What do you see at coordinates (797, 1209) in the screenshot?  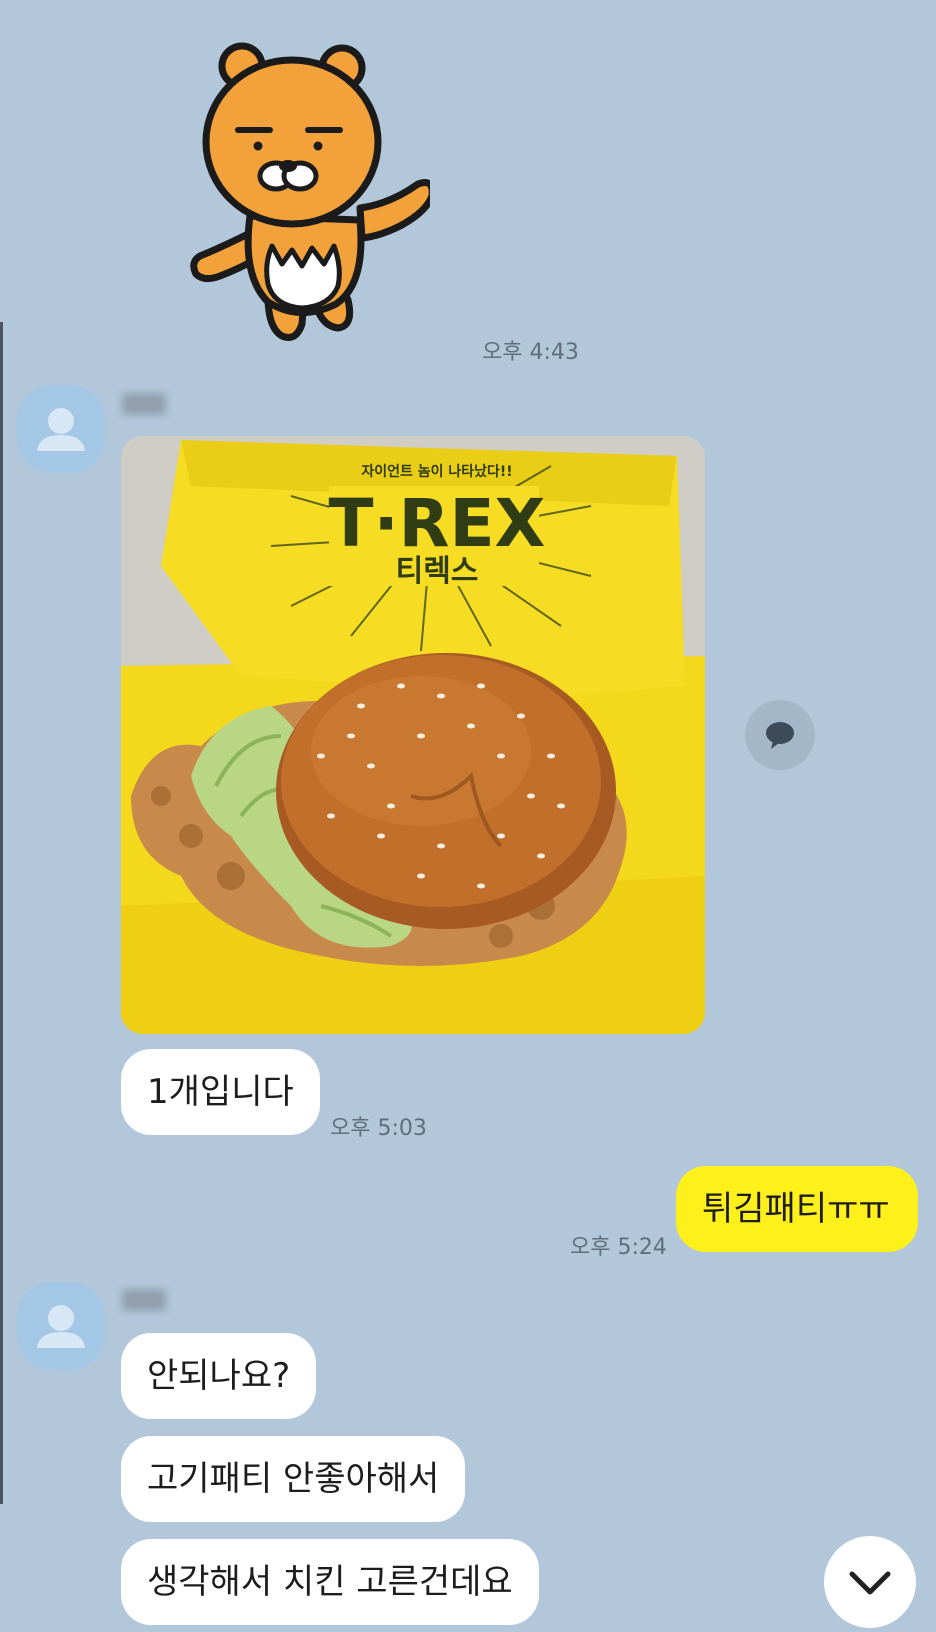 I see `message-bubble-sent: 튀김패티ㅠㅠ` at bounding box center [797, 1209].